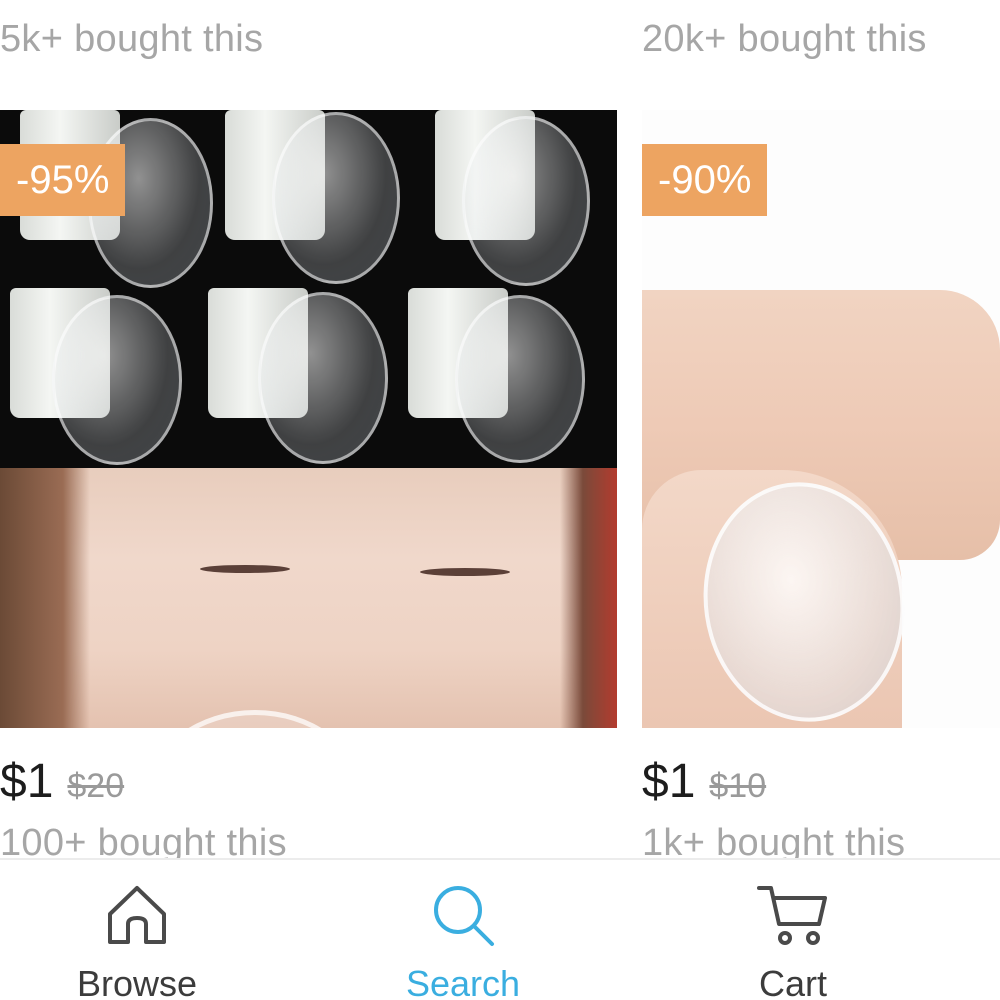 This screenshot has width=1000, height=1000. I want to click on original-price: $10, so click(738, 786).